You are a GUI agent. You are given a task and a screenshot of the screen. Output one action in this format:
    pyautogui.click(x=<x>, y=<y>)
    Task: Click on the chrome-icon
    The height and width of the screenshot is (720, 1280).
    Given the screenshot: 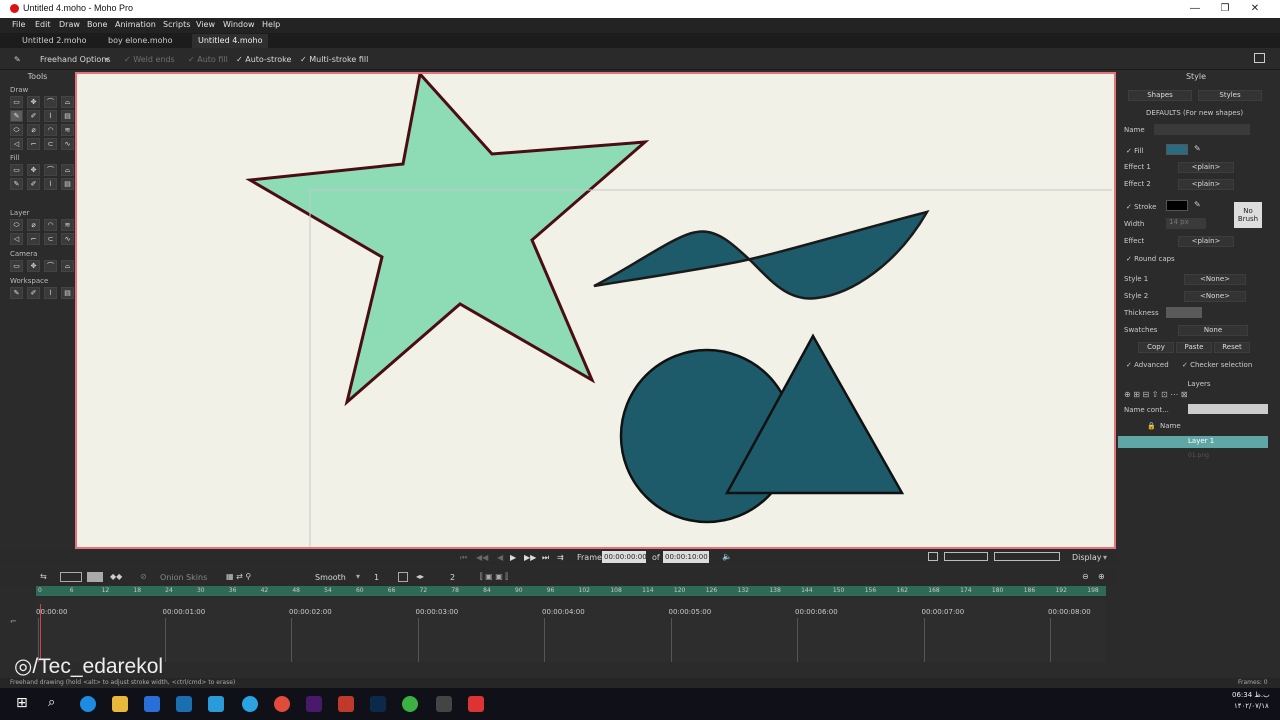 What is the action you would take?
    pyautogui.click(x=282, y=704)
    